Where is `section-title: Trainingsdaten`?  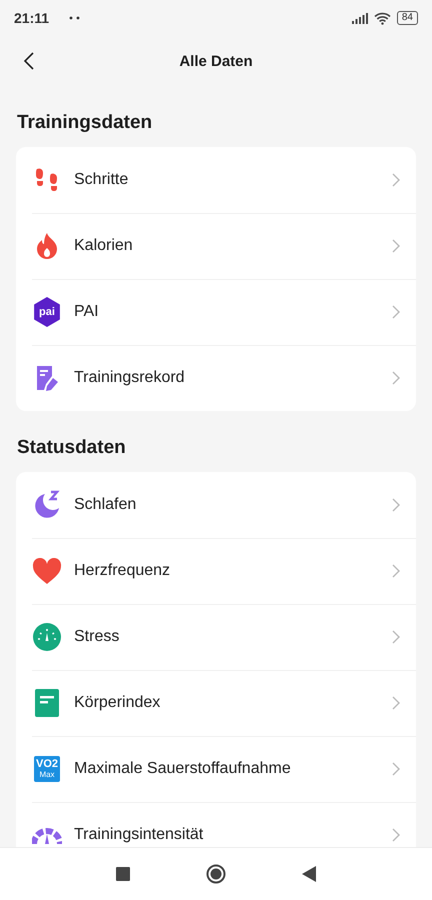 section-title: Trainingsdaten is located at coordinates (85, 123).